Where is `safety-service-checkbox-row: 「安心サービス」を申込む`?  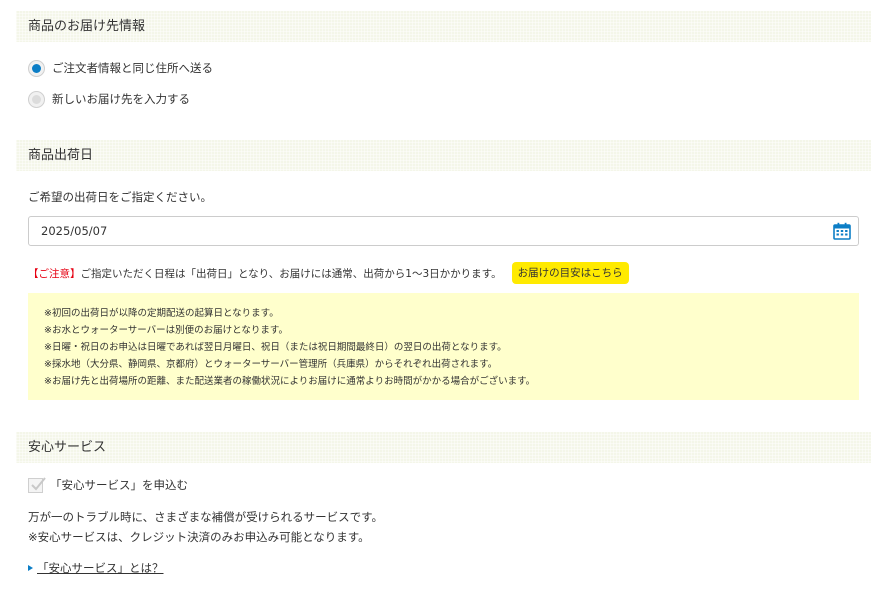
safety-service-checkbox-row: 「安心サービス」を申込む is located at coordinates (108, 485).